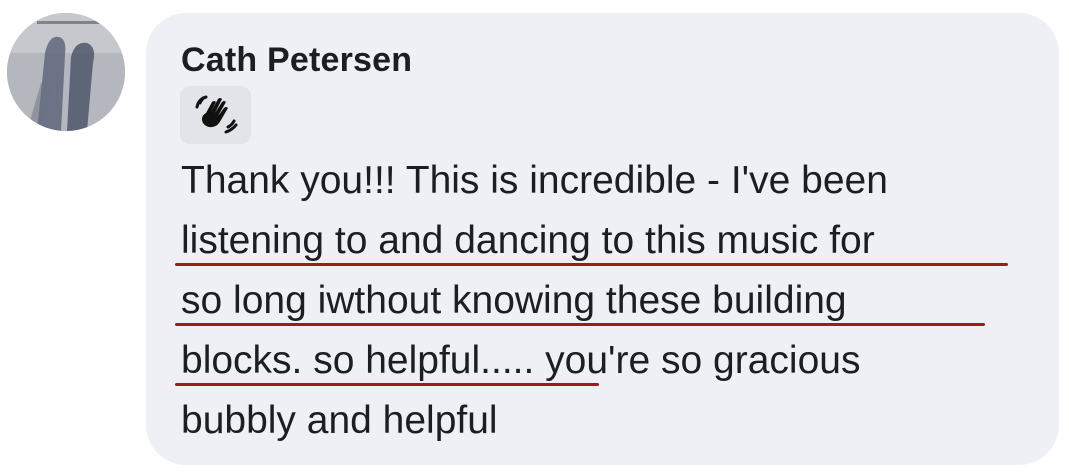  What do you see at coordinates (514, 300) in the screenshot?
I see `comment-line-text: so long iwthout knowing these building` at bounding box center [514, 300].